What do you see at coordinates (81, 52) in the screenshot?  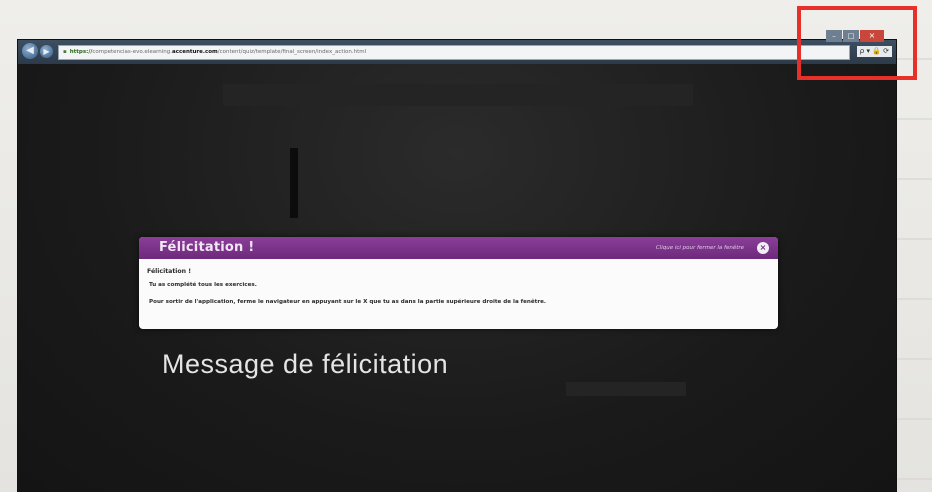 I see `url-scheme: https://` at bounding box center [81, 52].